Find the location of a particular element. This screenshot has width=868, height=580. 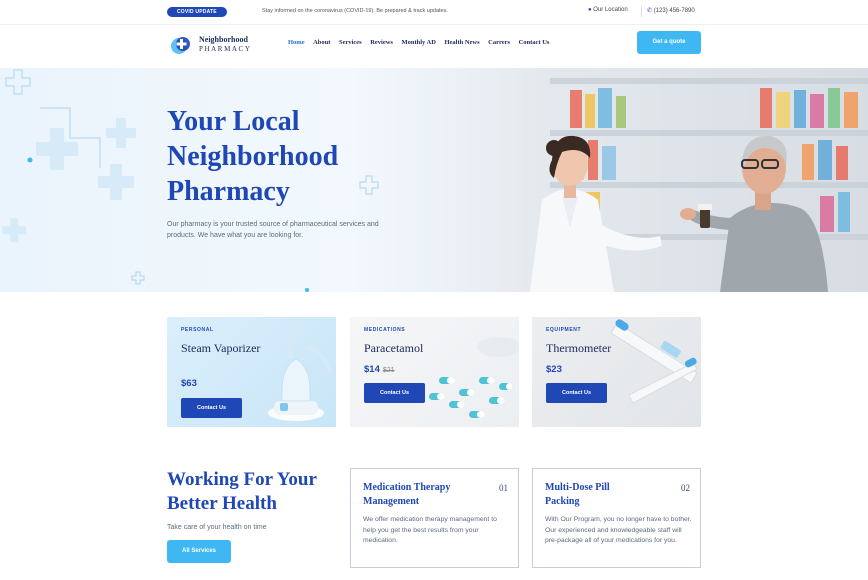

health-title-line: Better Health is located at coordinates (222, 503).